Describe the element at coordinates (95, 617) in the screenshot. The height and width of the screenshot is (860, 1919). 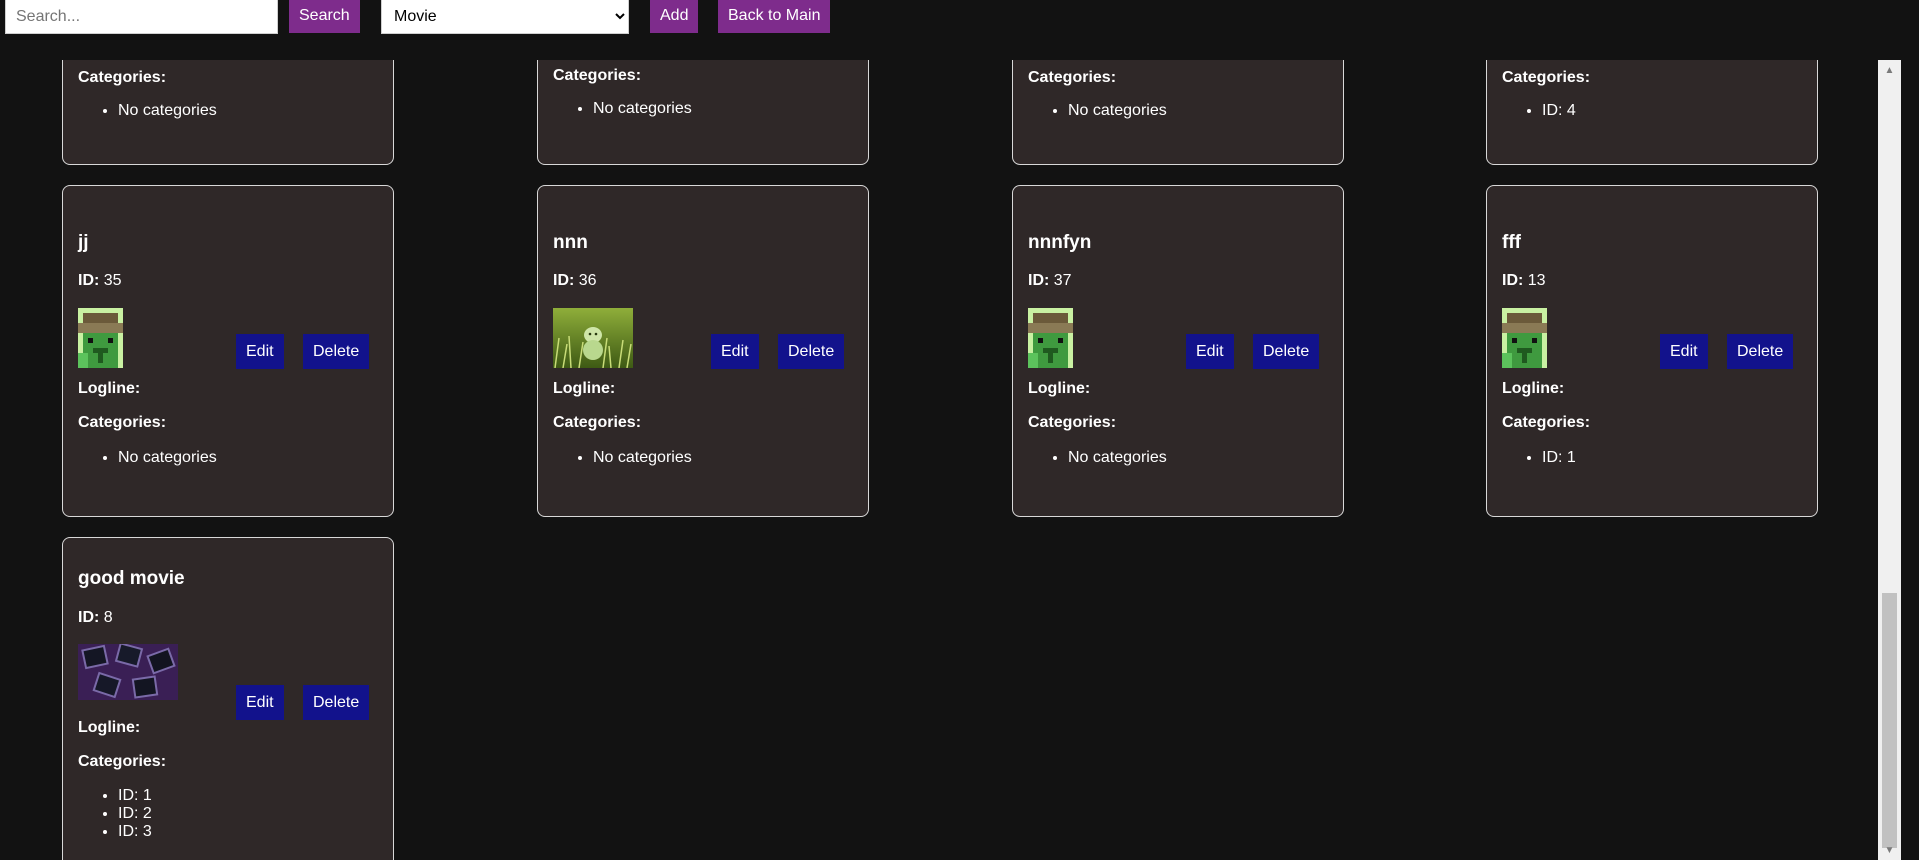
I see `movie-id: ID: 8` at that location.